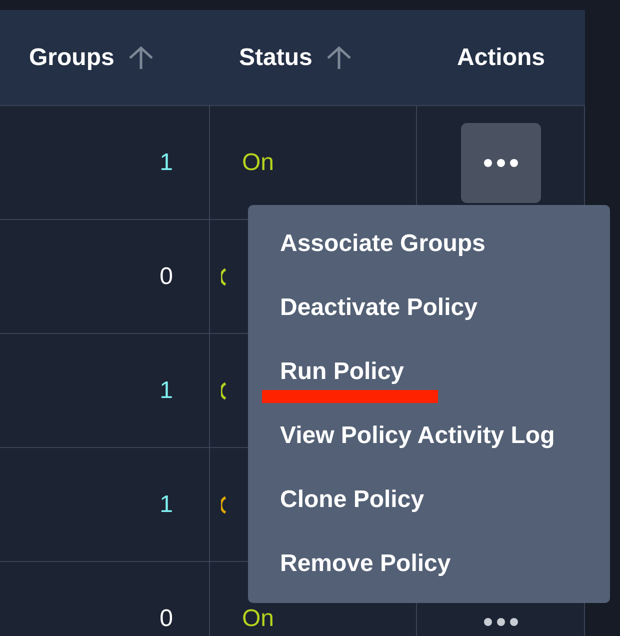  Describe the element at coordinates (429, 500) in the screenshot. I see `menu-item: Clone Policy` at that location.